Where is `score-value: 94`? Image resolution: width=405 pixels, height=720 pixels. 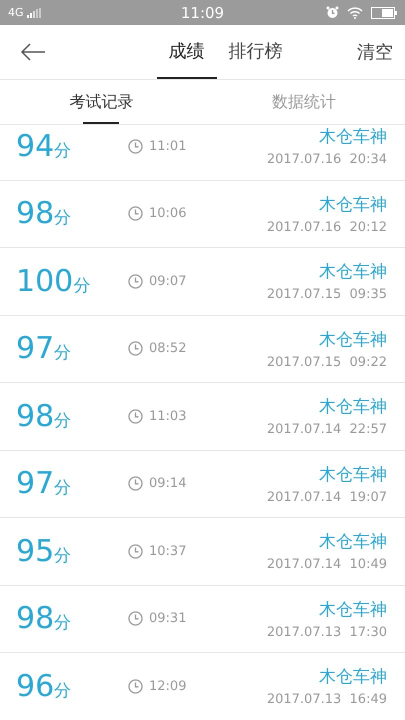 score-value: 94 is located at coordinates (35, 146).